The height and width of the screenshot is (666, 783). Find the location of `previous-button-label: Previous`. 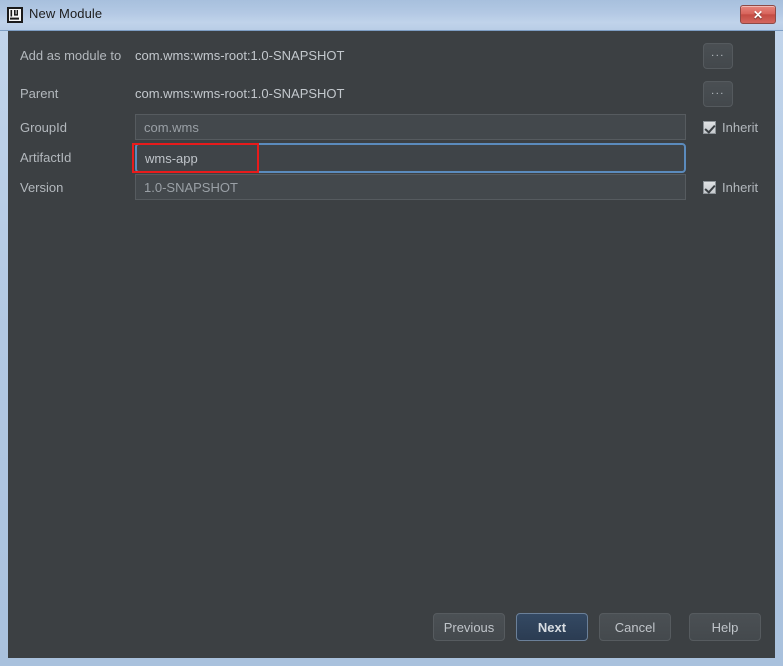

previous-button-label: Previous is located at coordinates (469, 627).